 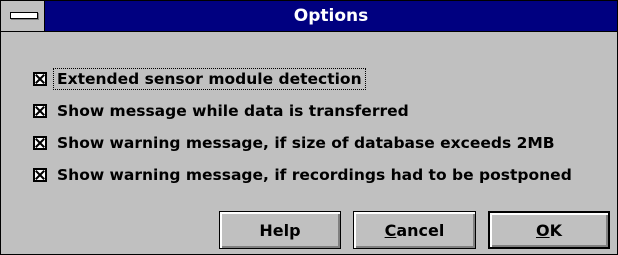 What do you see at coordinates (555, 230) in the screenshot?
I see `ok-button-label: K` at bounding box center [555, 230].